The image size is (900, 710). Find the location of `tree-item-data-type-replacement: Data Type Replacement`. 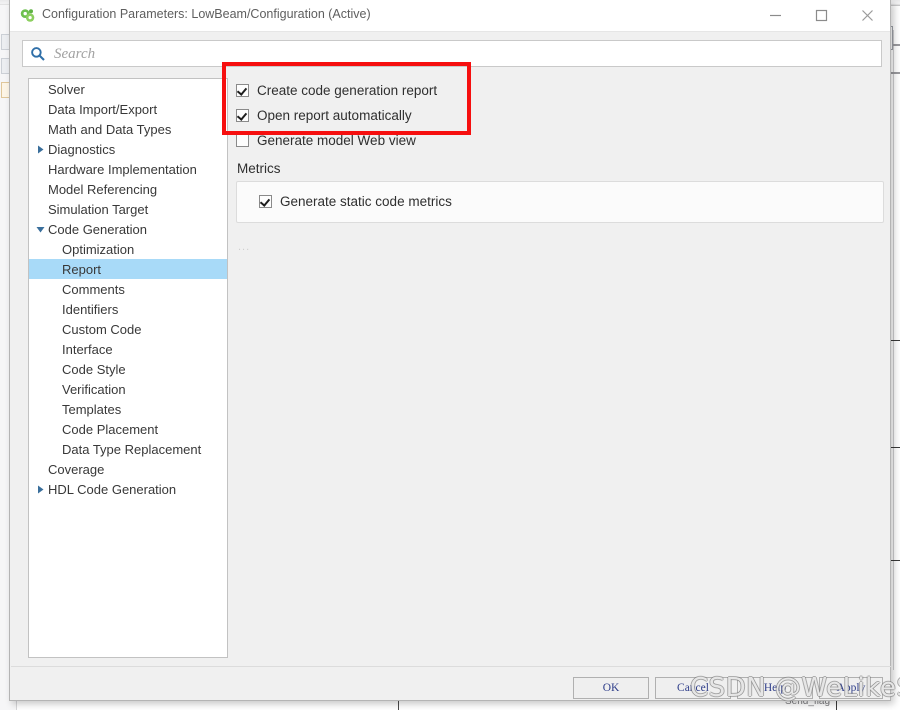

tree-item-data-type-replacement: Data Type Replacement is located at coordinates (128, 449).